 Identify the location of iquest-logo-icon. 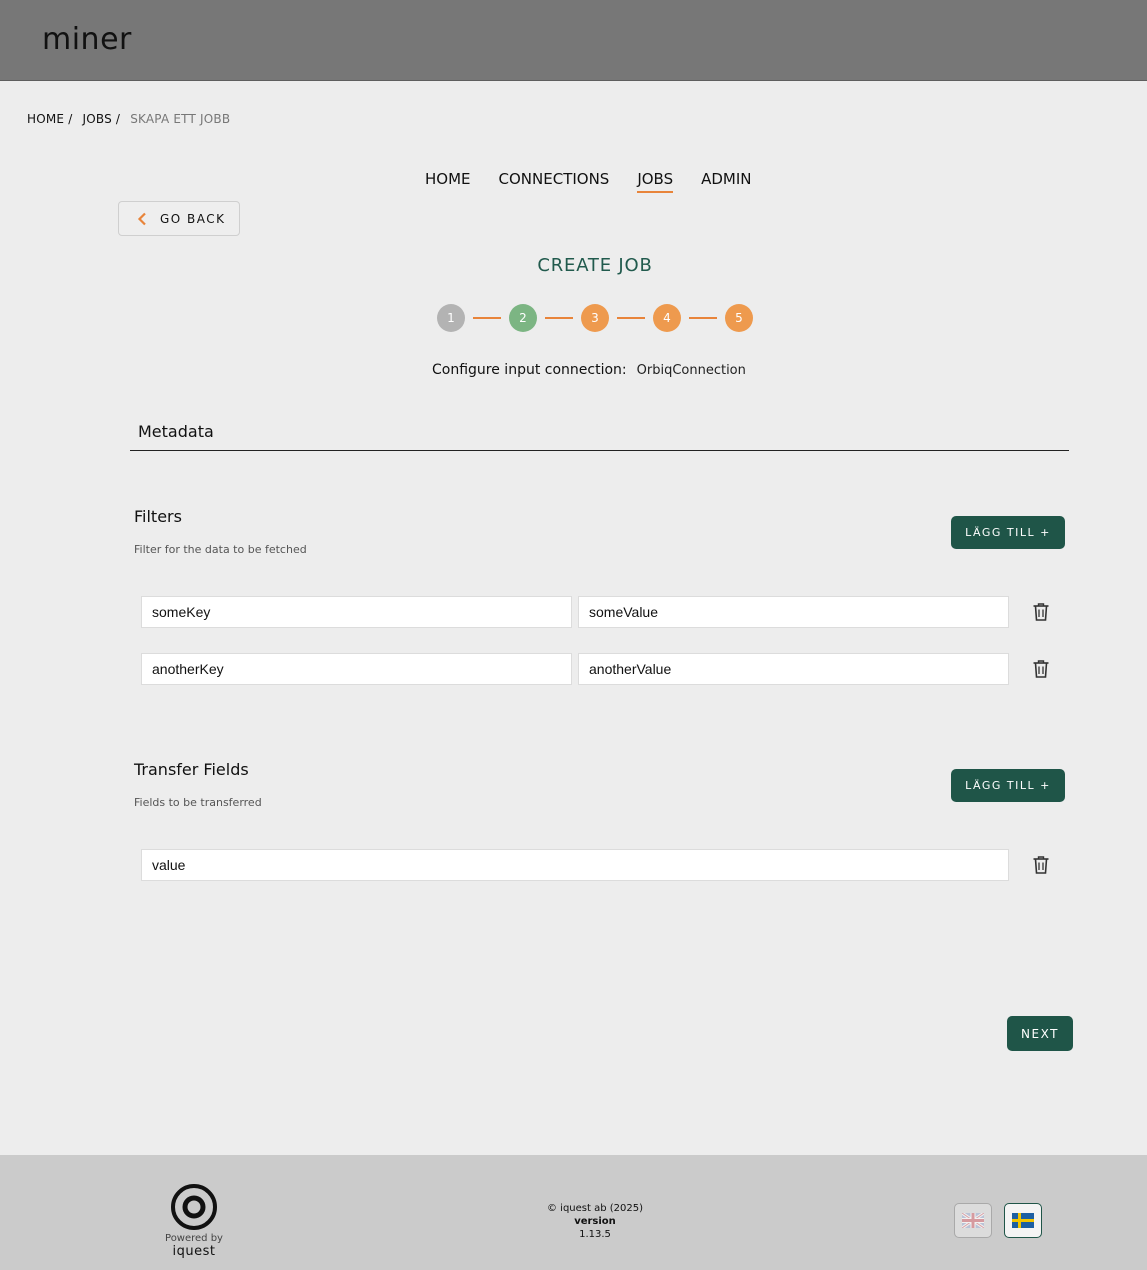
(194, 1207).